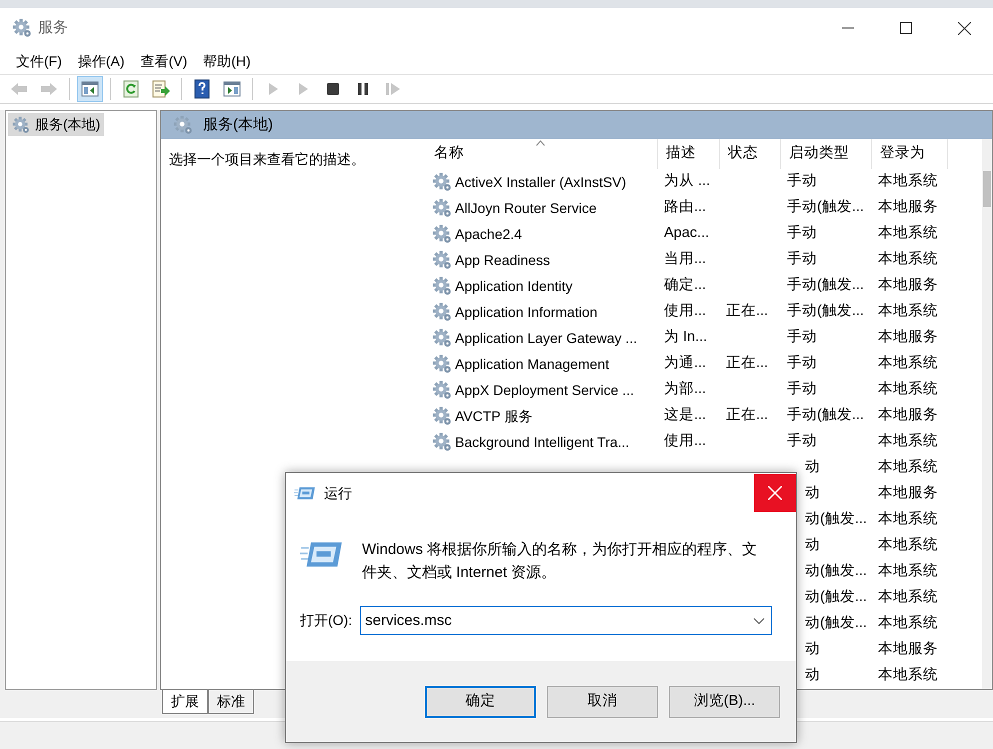  I want to click on pane-title: 服务(本地), so click(238, 124).